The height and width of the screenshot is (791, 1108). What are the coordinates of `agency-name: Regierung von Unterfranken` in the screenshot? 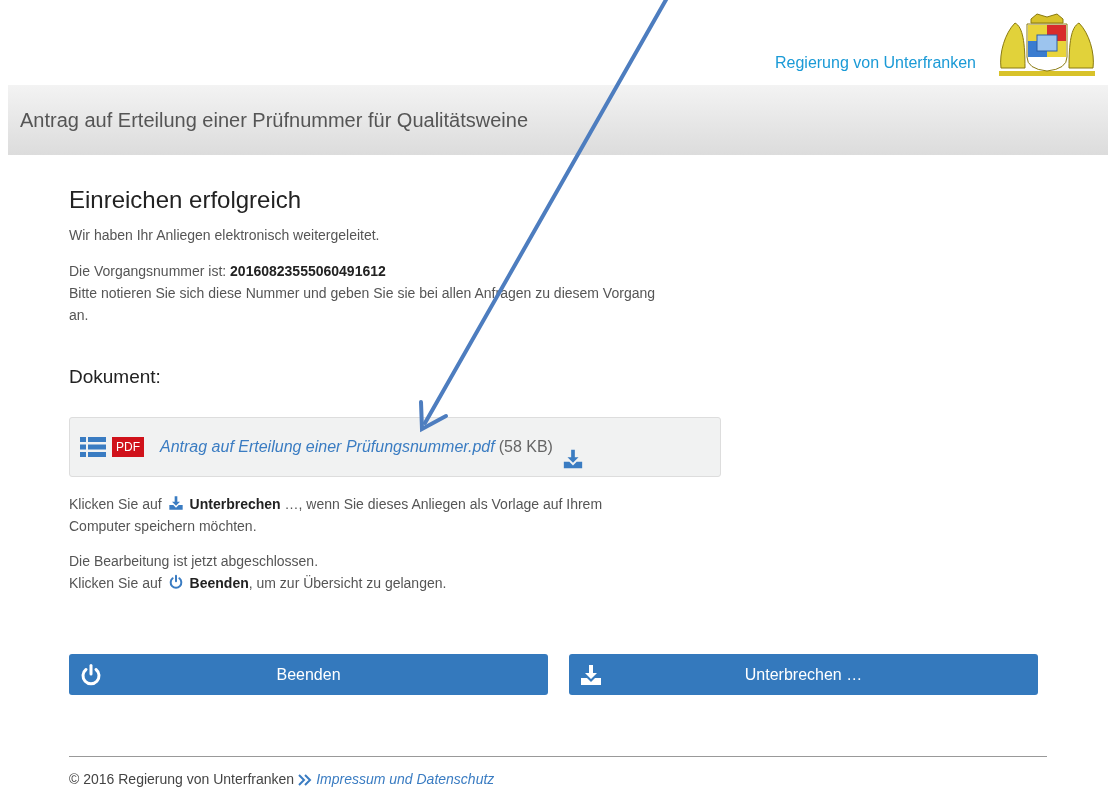 It's located at (875, 63).